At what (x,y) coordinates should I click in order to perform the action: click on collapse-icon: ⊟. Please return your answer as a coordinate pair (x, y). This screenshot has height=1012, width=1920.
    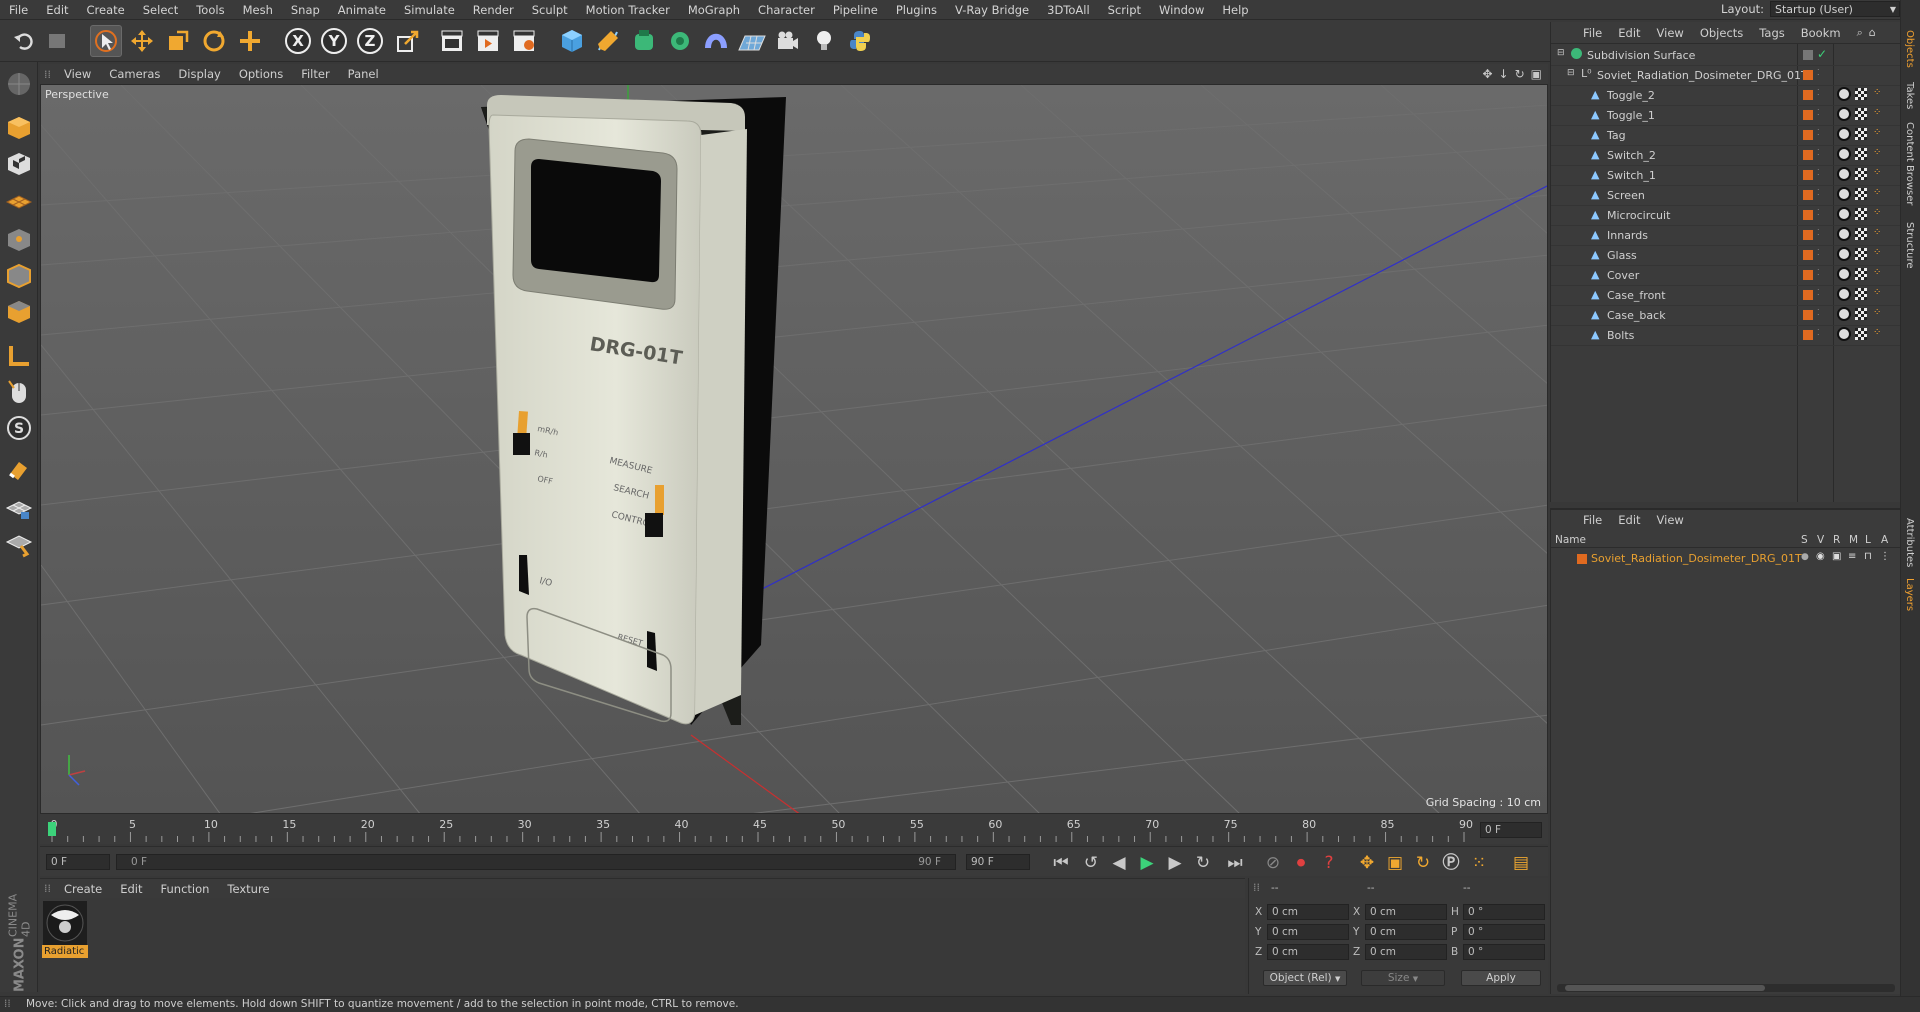
    Looking at the image, I should click on (1571, 73).